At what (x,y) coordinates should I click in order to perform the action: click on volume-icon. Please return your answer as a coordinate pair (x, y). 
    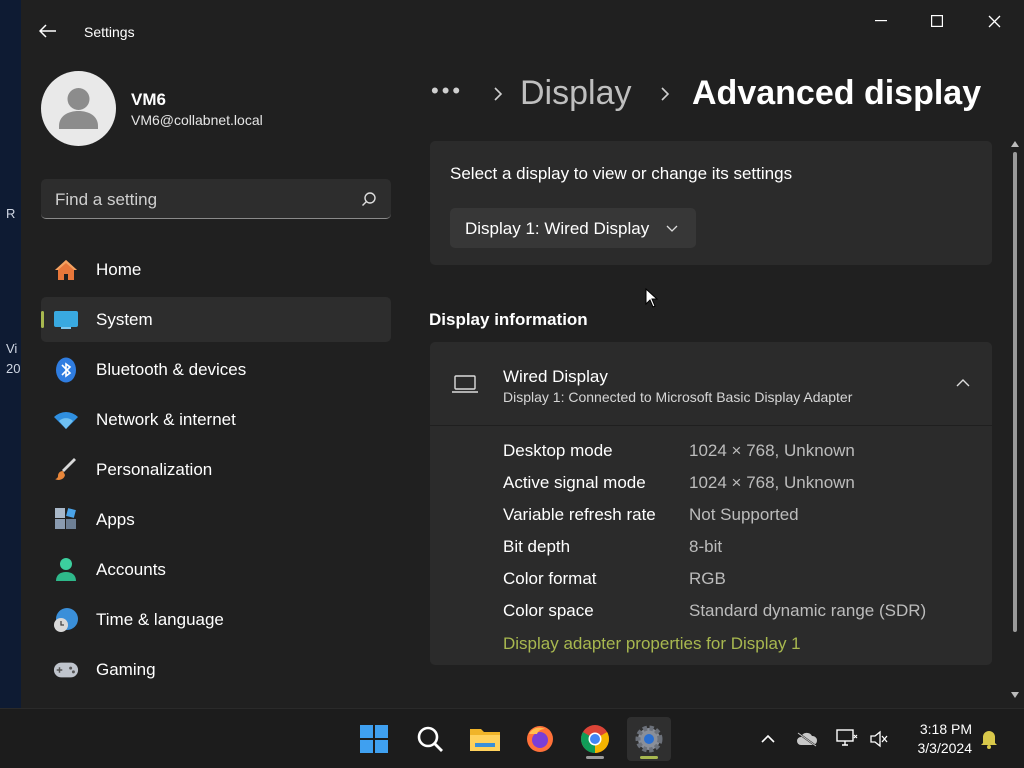
    Looking at the image, I should click on (879, 739).